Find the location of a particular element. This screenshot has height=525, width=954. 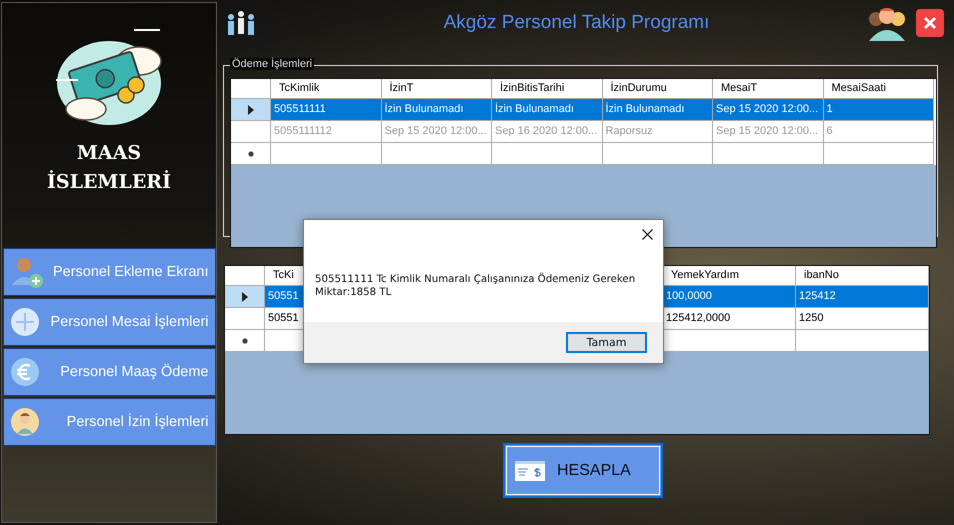

sidebar-heading-line: MAAS is located at coordinates (109, 153).